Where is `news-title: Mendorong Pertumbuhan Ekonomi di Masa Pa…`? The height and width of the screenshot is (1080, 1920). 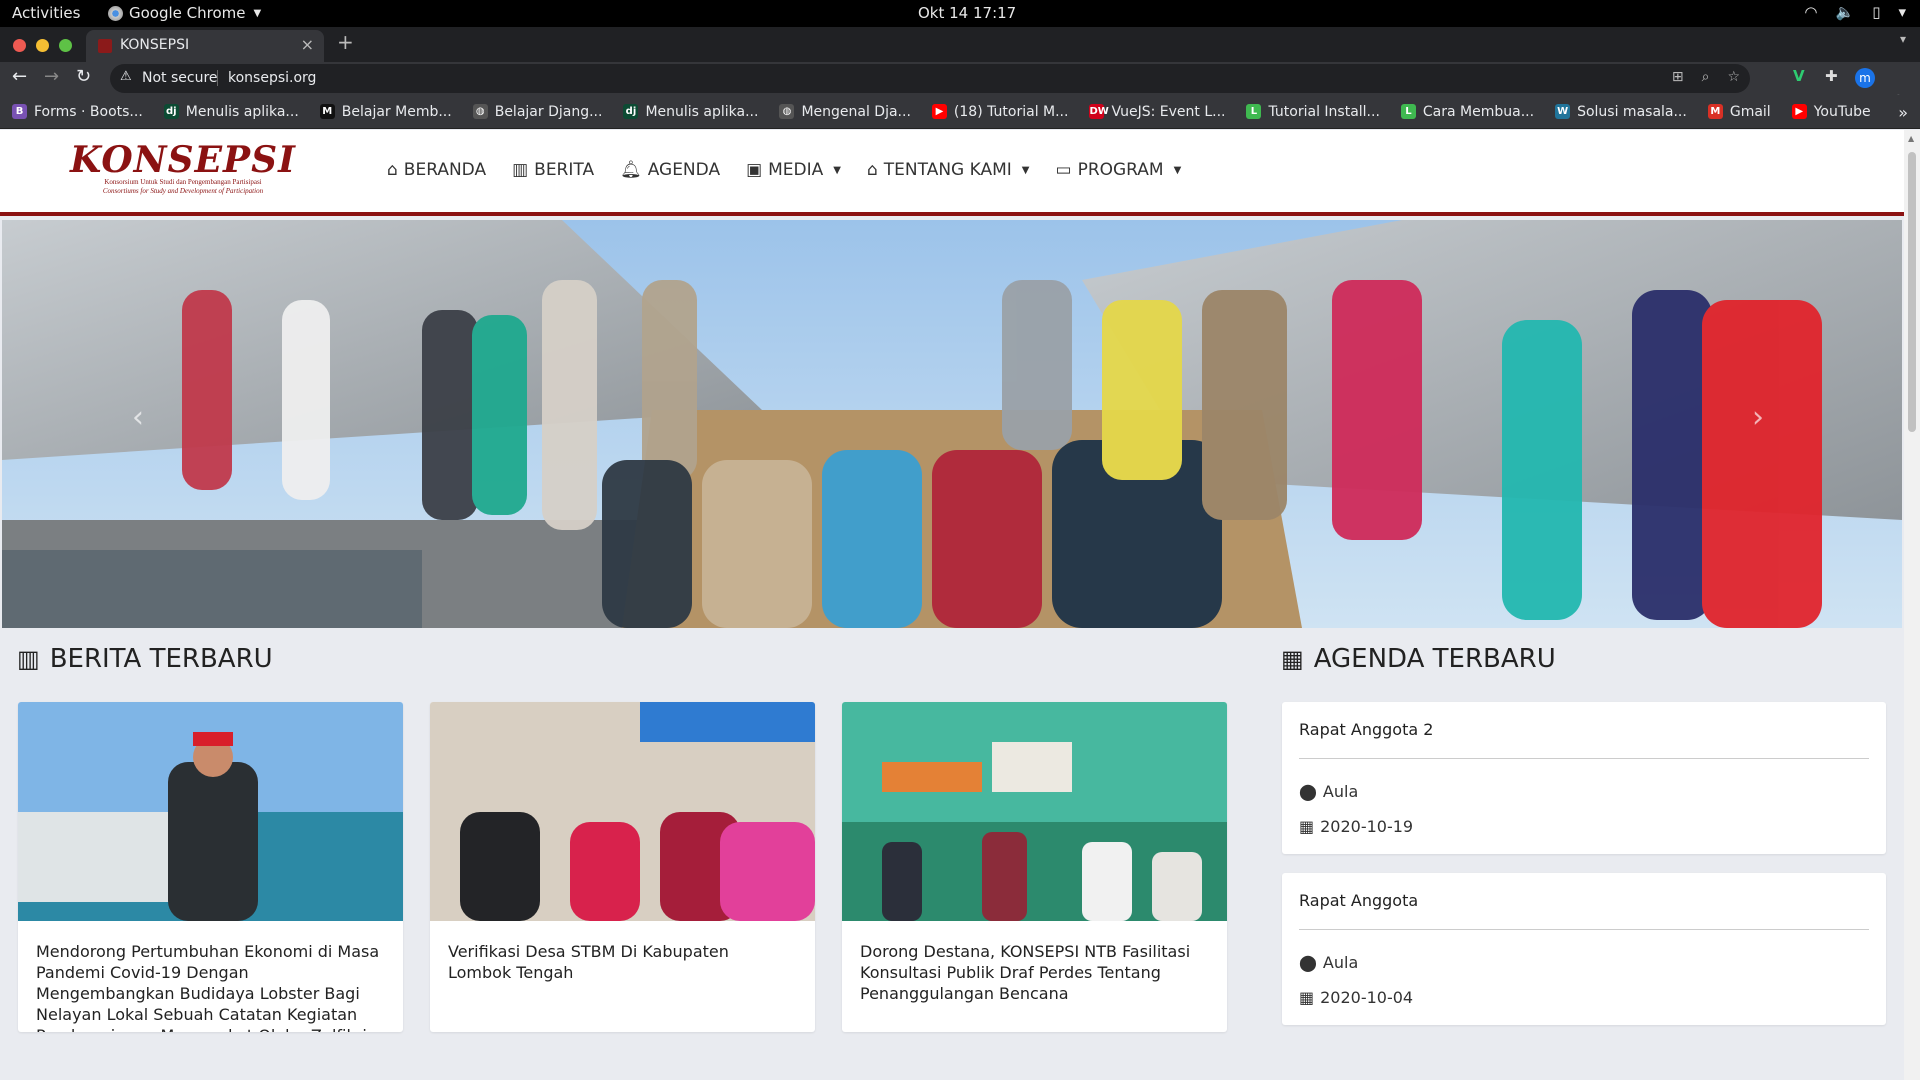 news-title: Mendorong Pertumbuhan Ekonomi di Masa Pa… is located at coordinates (210, 978).